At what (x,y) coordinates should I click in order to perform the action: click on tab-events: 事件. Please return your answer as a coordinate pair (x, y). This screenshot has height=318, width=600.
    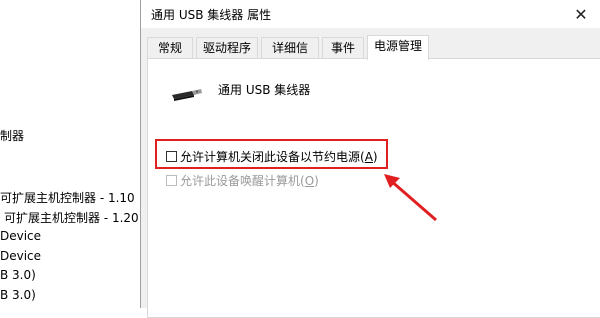
    Looking at the image, I should click on (343, 48).